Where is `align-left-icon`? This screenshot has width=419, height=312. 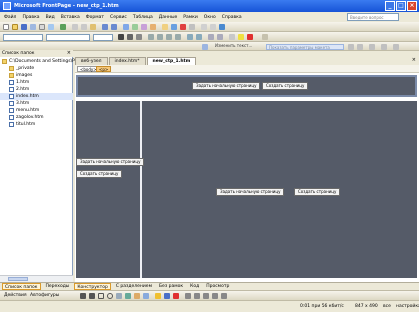
align-left-icon is located at coordinates (151, 37).